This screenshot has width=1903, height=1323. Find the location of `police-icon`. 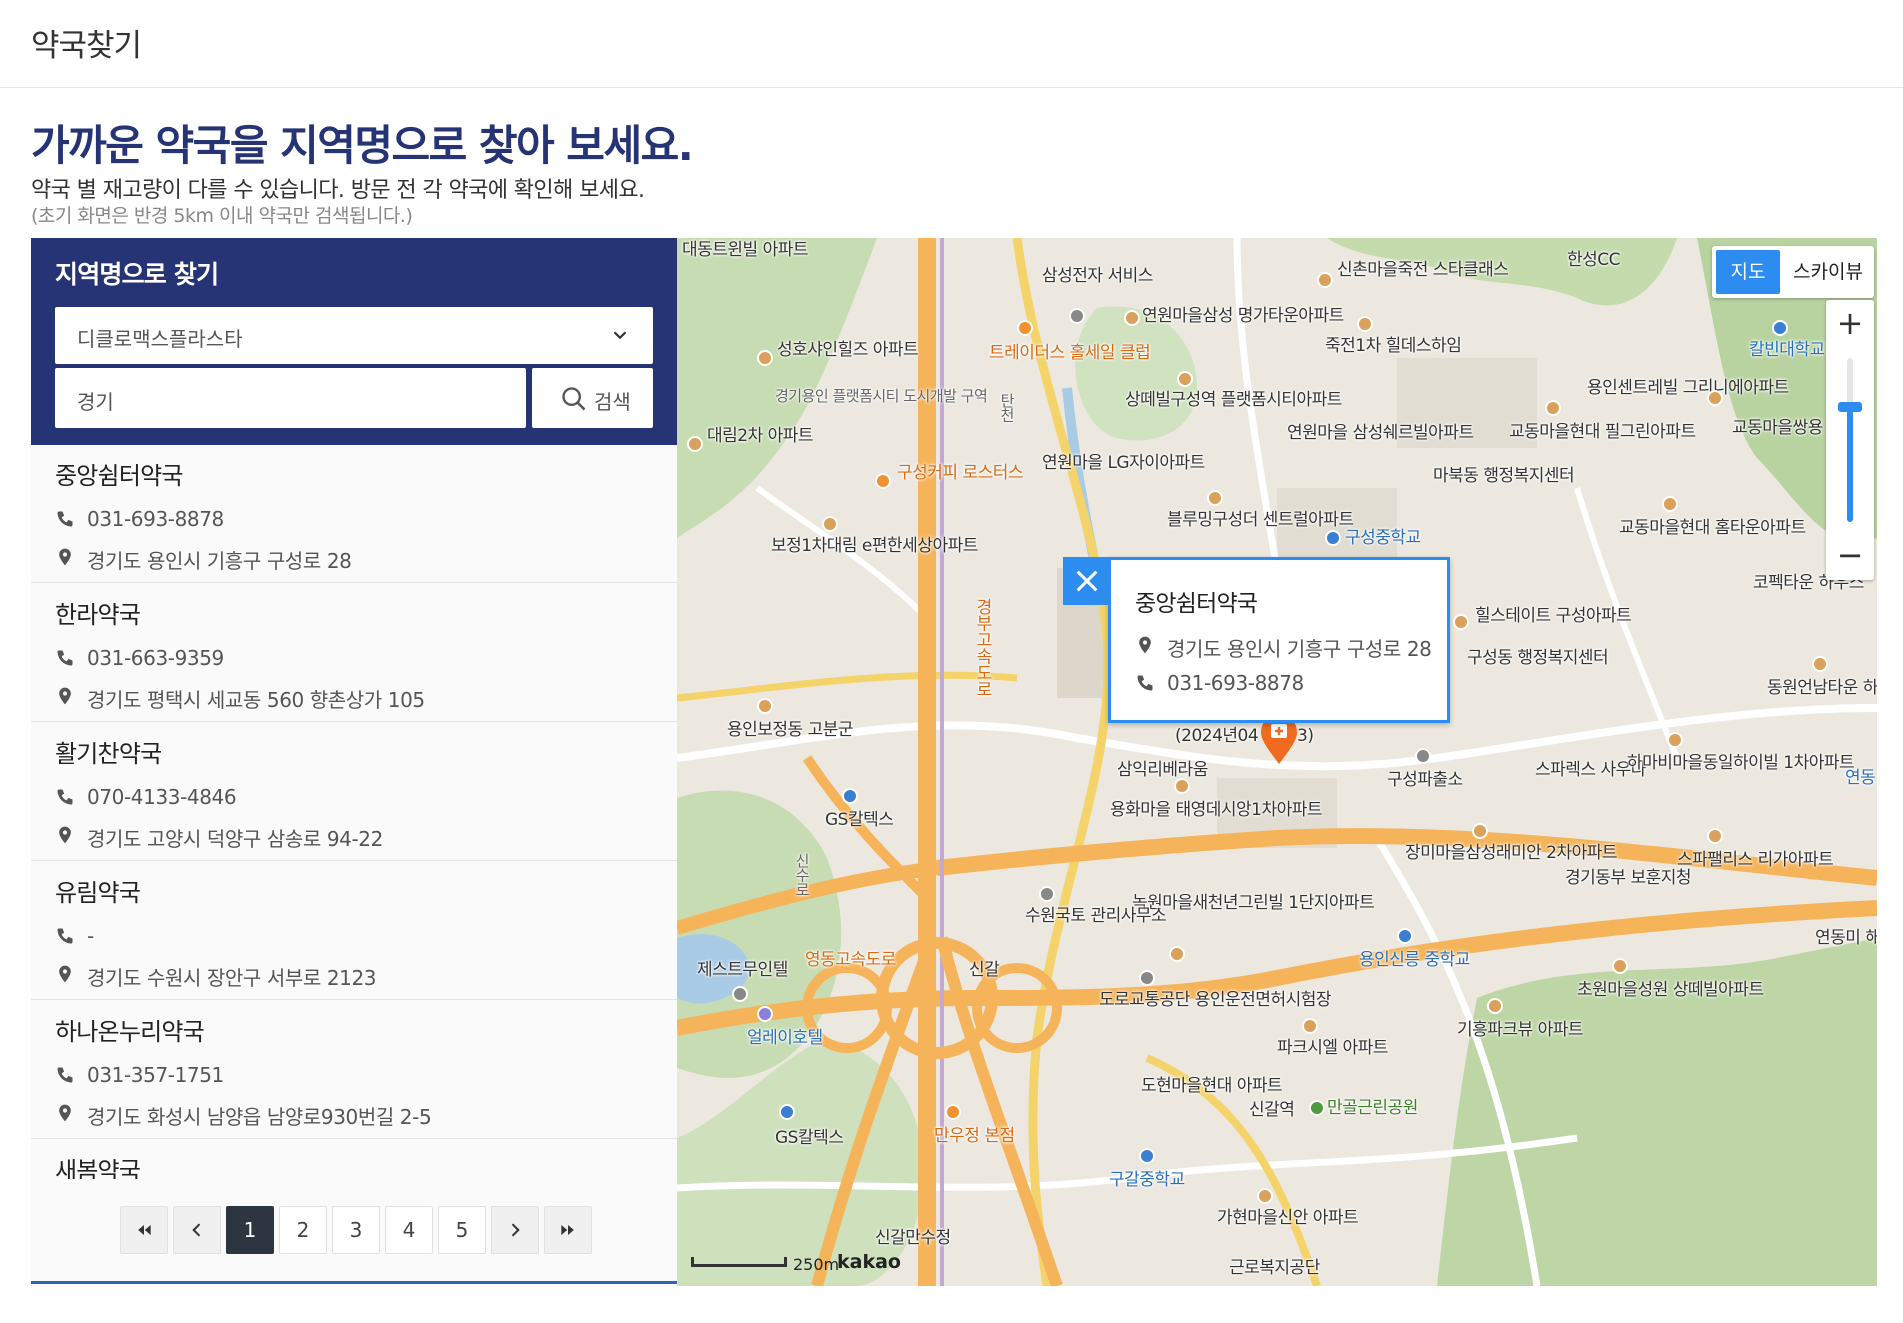

police-icon is located at coordinates (1423, 756).